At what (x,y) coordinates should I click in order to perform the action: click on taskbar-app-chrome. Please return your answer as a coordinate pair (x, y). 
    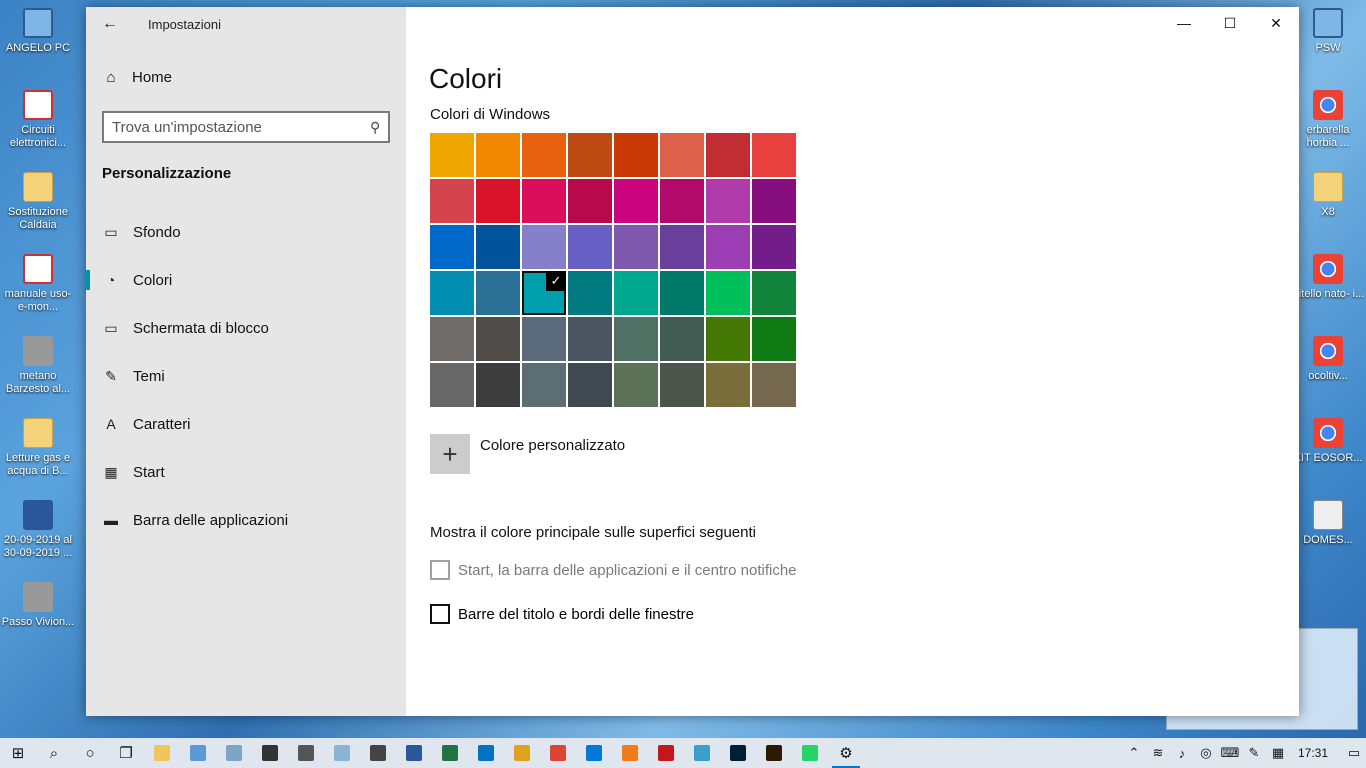
    Looking at the image, I should click on (558, 753).